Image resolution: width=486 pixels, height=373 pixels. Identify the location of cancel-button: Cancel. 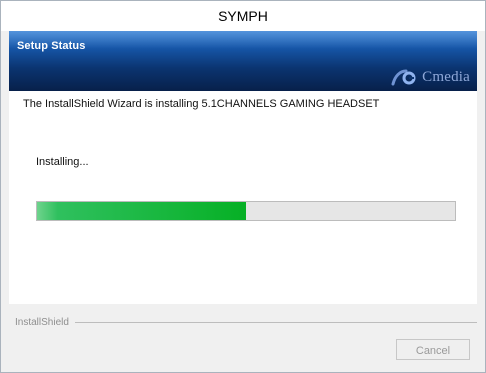
(433, 349).